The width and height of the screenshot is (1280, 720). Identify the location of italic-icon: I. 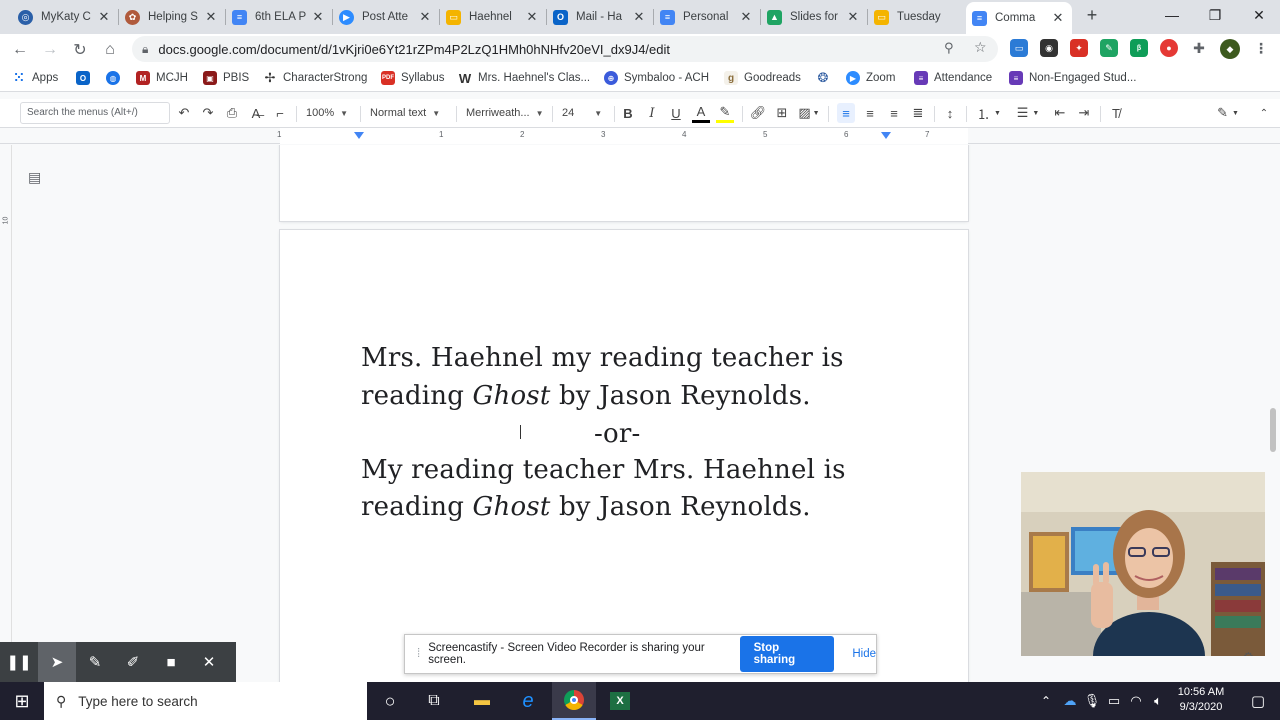
(652, 113).